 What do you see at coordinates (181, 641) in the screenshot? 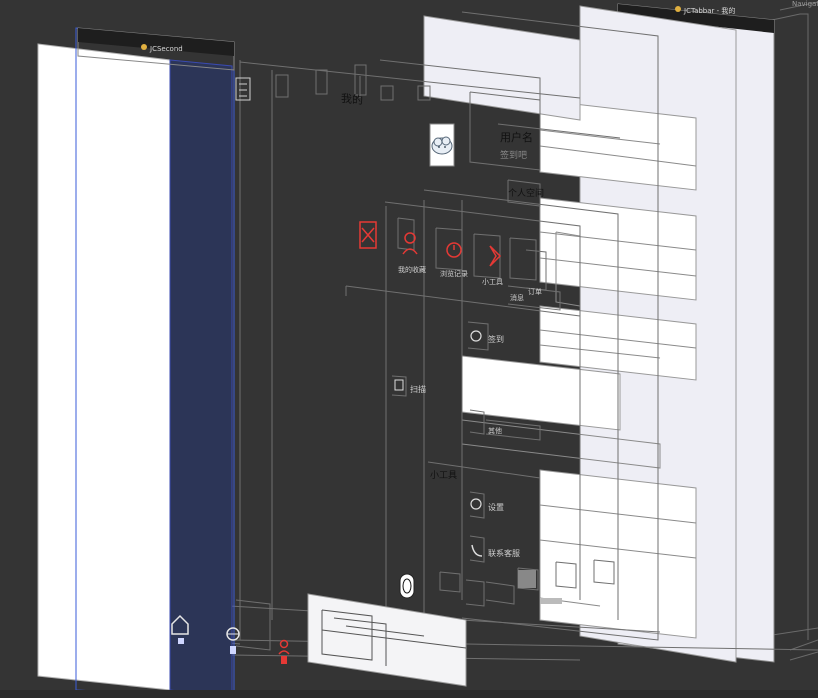
I see `home-tab-dot` at bounding box center [181, 641].